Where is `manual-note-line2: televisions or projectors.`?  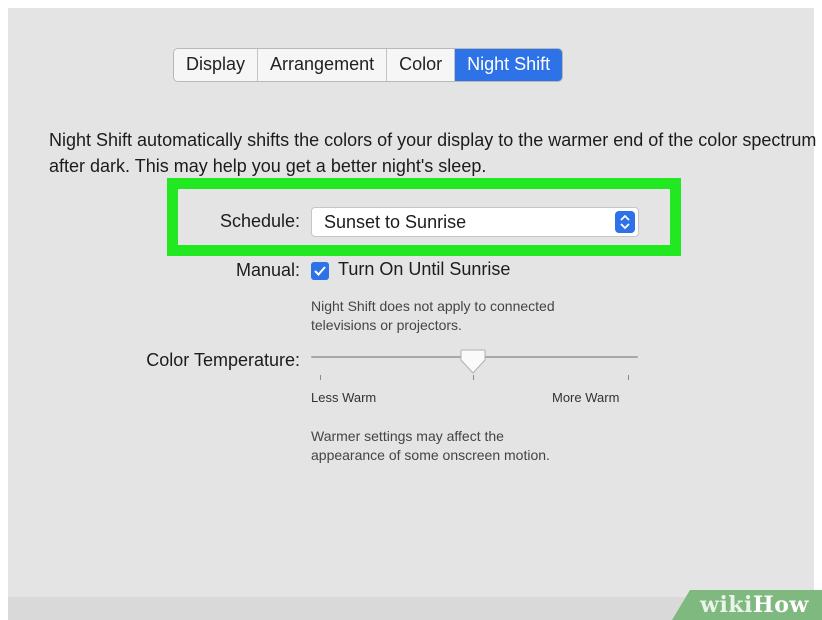 manual-note-line2: televisions or projectors. is located at coordinates (386, 325).